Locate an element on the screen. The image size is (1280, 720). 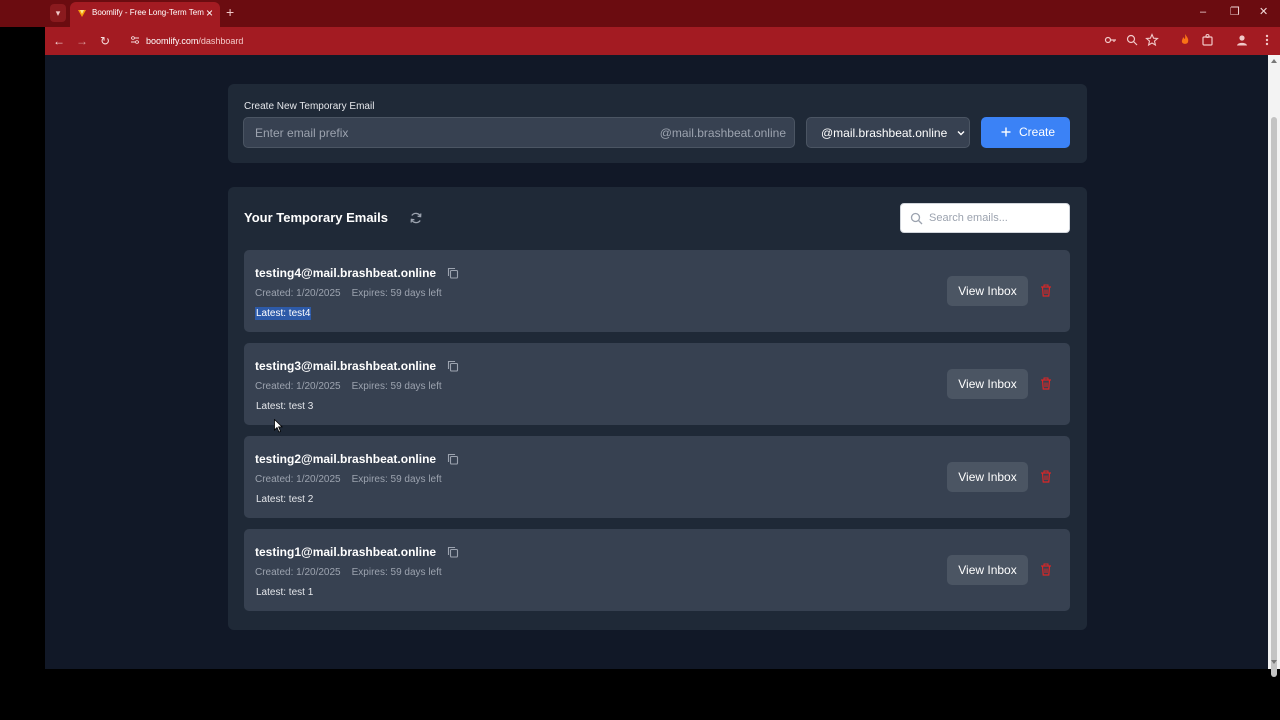
email-prefix-field: @mail.brashbeat.online is located at coordinates (519, 132).